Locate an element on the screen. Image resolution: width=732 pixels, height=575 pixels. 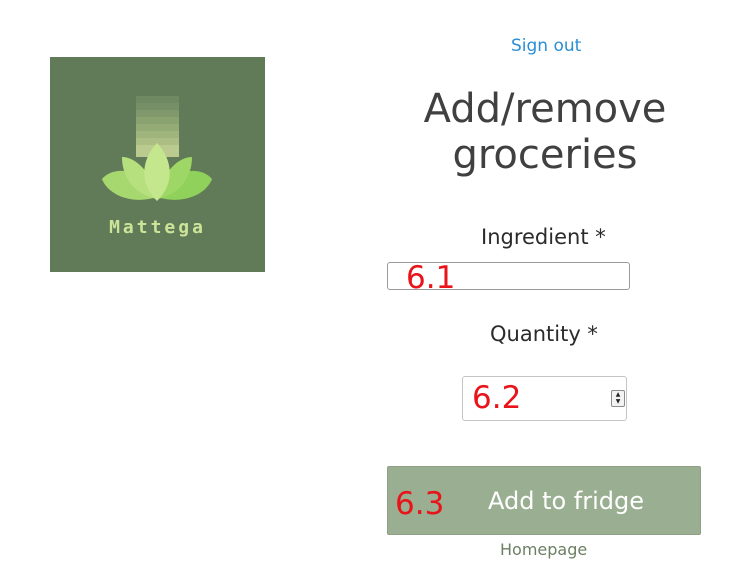
annotation-marker-submit: 6.3 is located at coordinates (420, 504).